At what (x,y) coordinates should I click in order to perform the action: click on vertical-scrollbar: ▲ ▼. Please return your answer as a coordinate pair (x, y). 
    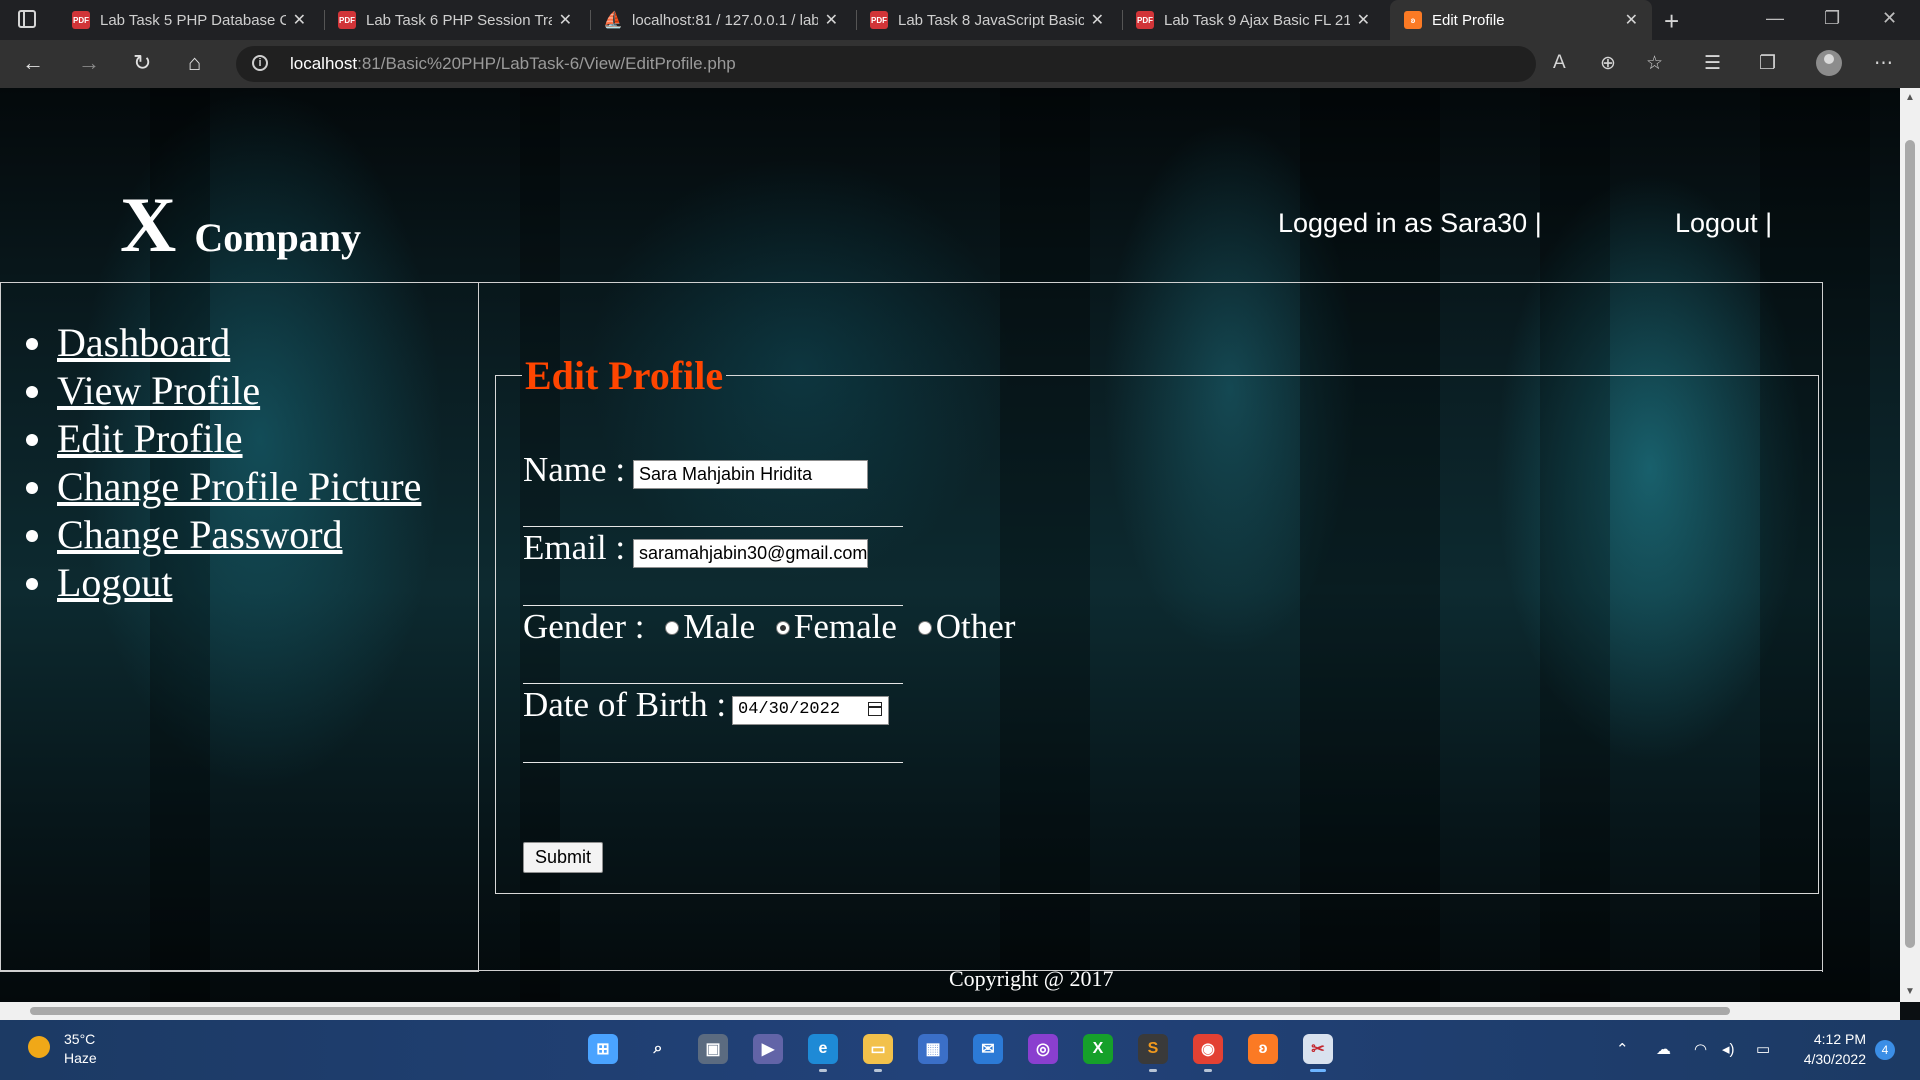
    Looking at the image, I should click on (1910, 545).